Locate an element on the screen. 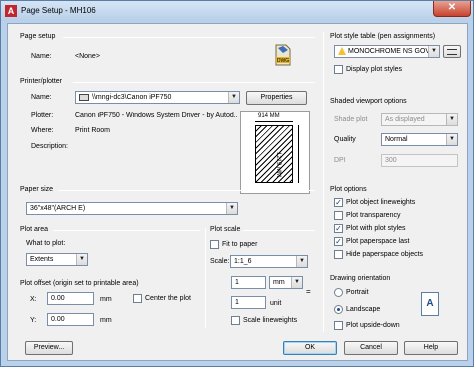 This screenshot has height=367, width=474. page-setup-separator is located at coordinates (189, 37).